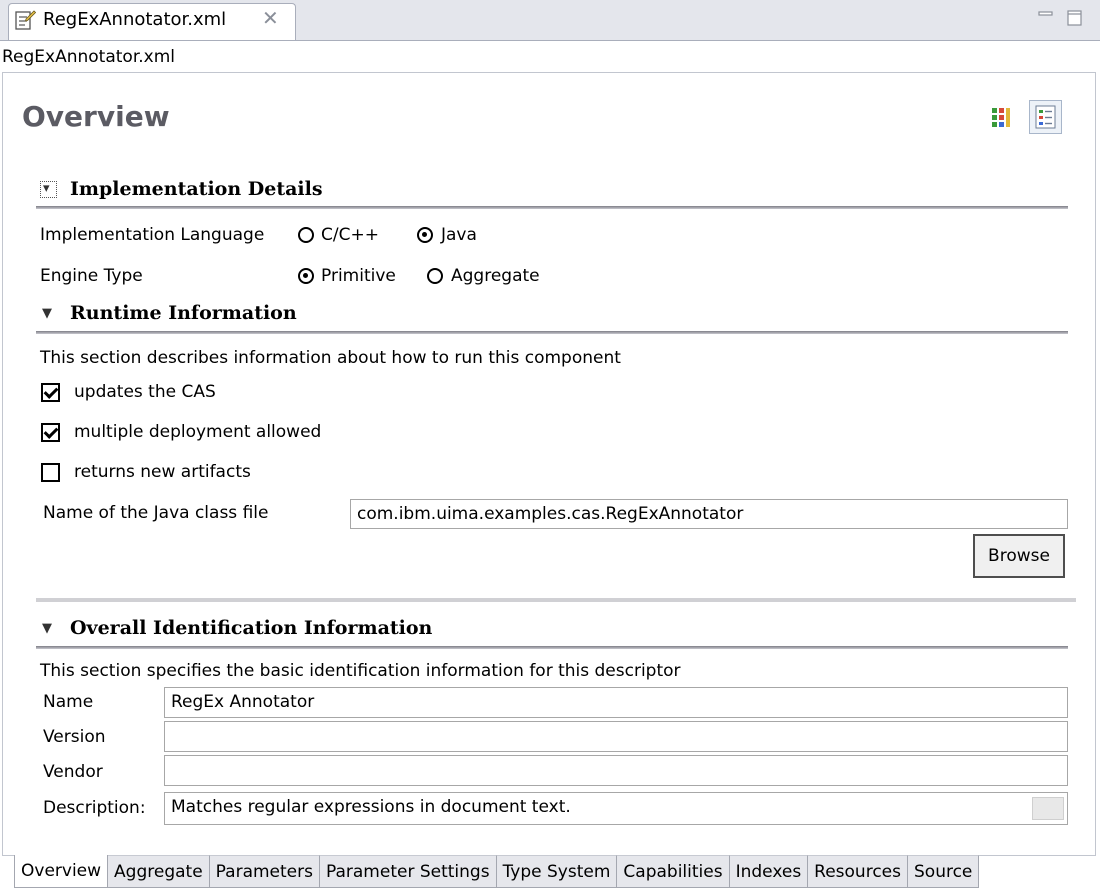  Describe the element at coordinates (162, 472) in the screenshot. I see `checkbox-label-returns-new-artifacts: returns new artifacts` at that location.